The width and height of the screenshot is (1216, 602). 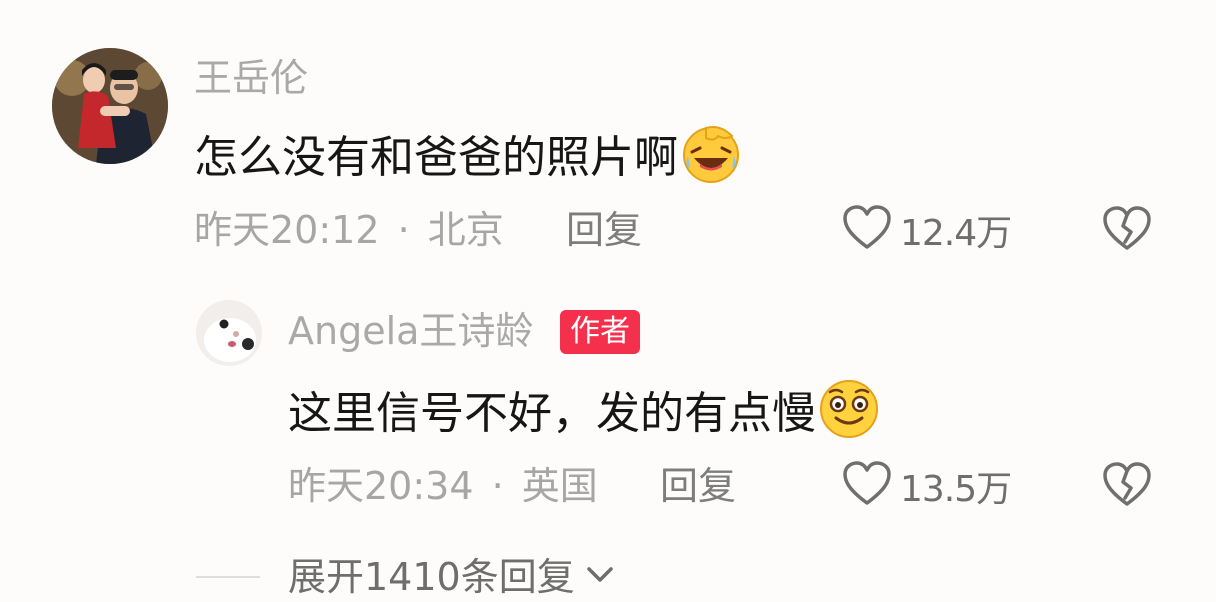 I want to click on reply-like-count: 13.5万, so click(x=956, y=489).